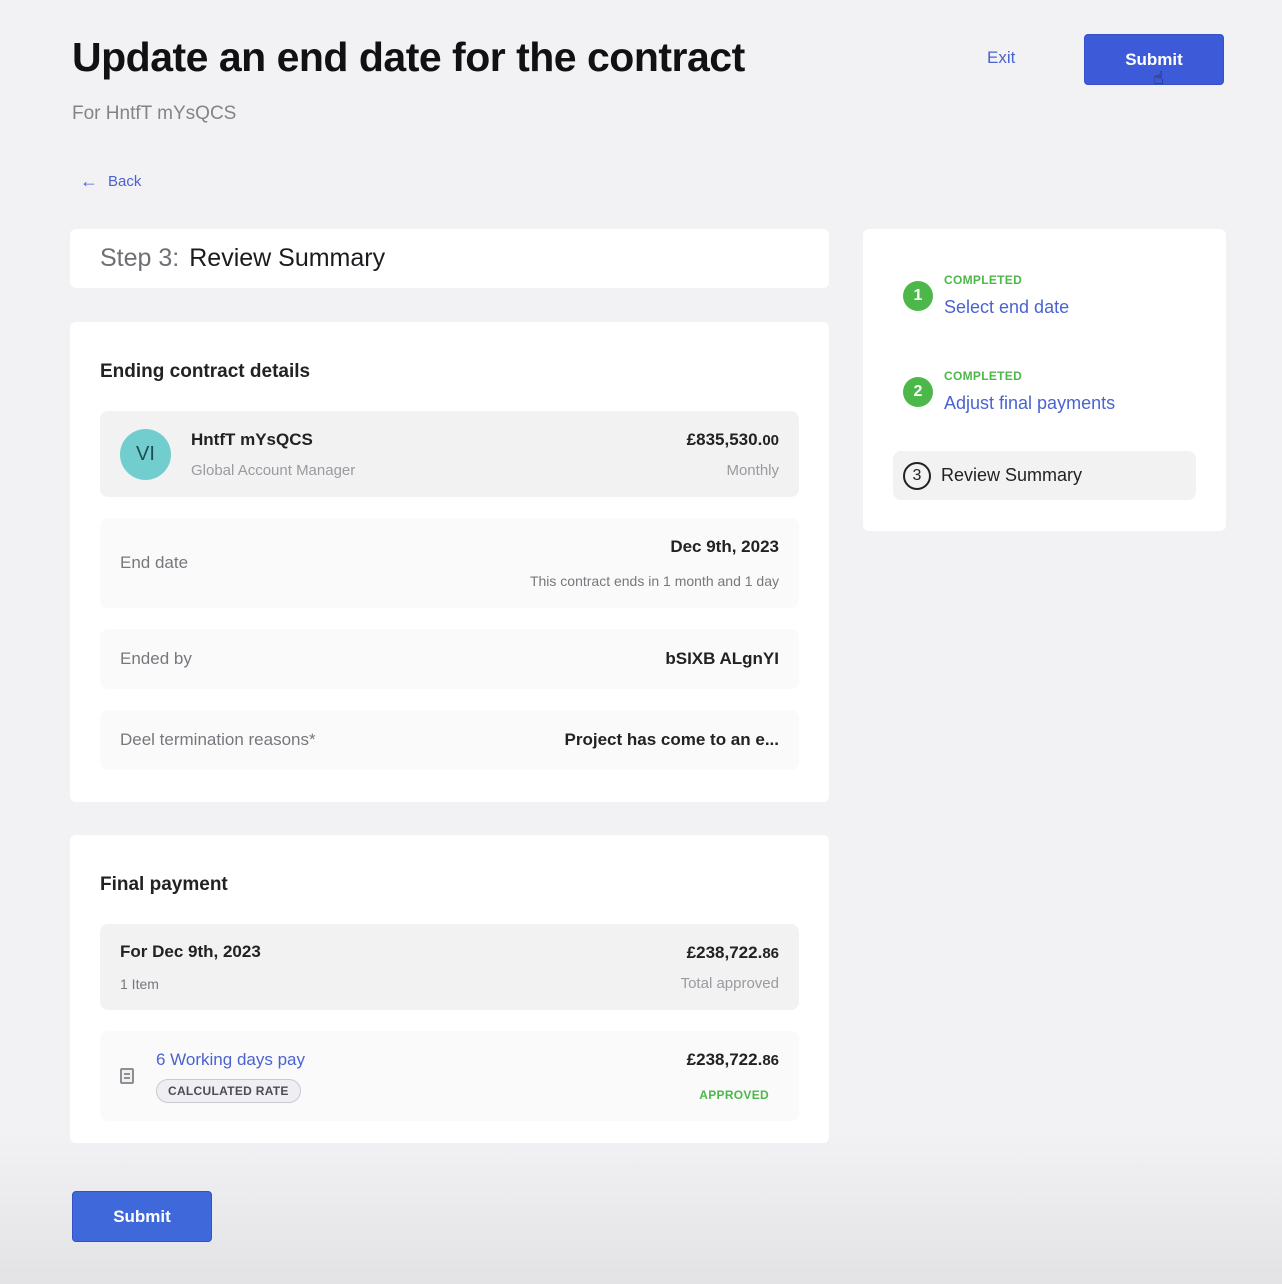  I want to click on document-icon, so click(127, 1076).